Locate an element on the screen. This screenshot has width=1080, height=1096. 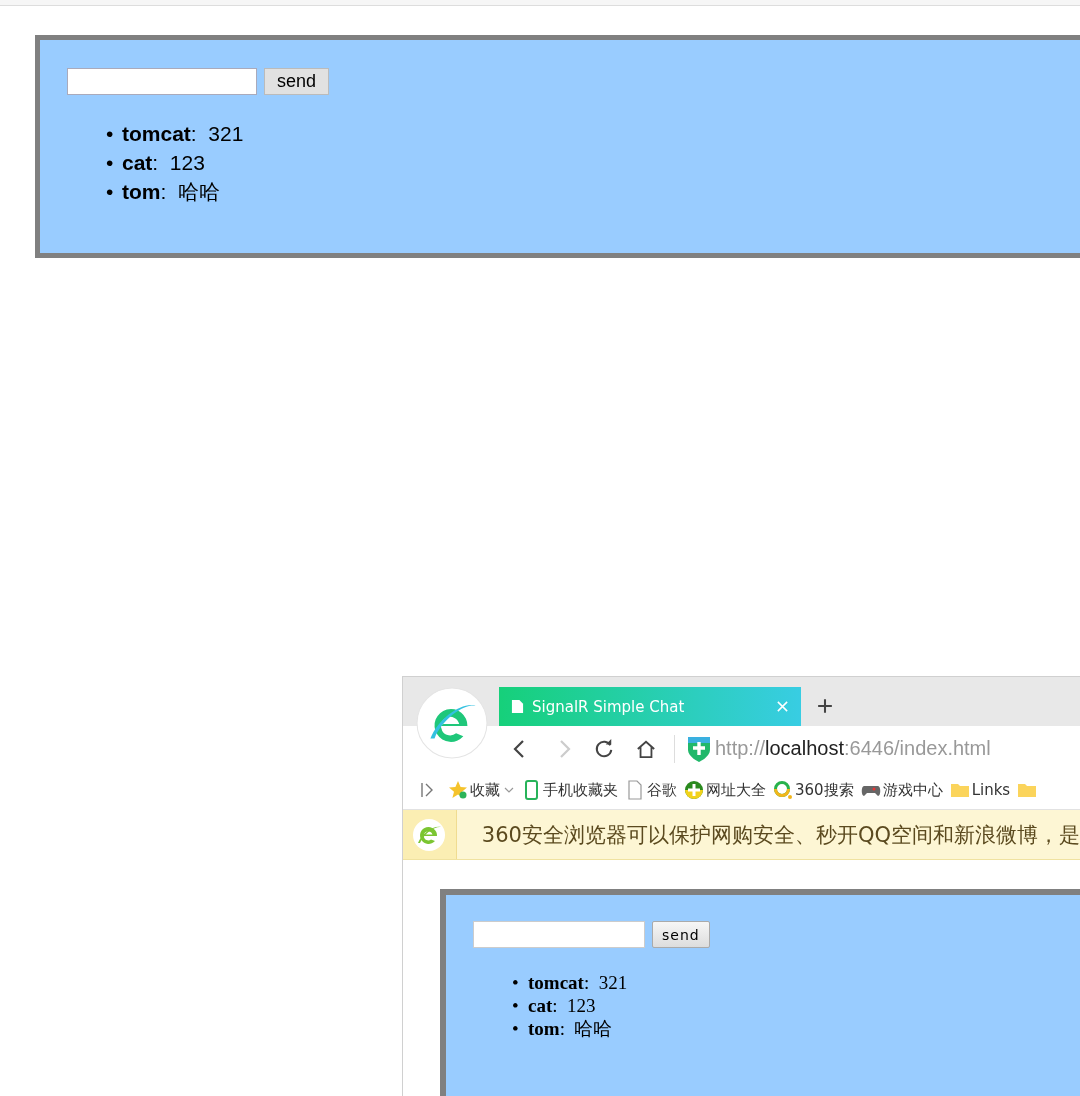
caret-icon is located at coordinates (509, 790).